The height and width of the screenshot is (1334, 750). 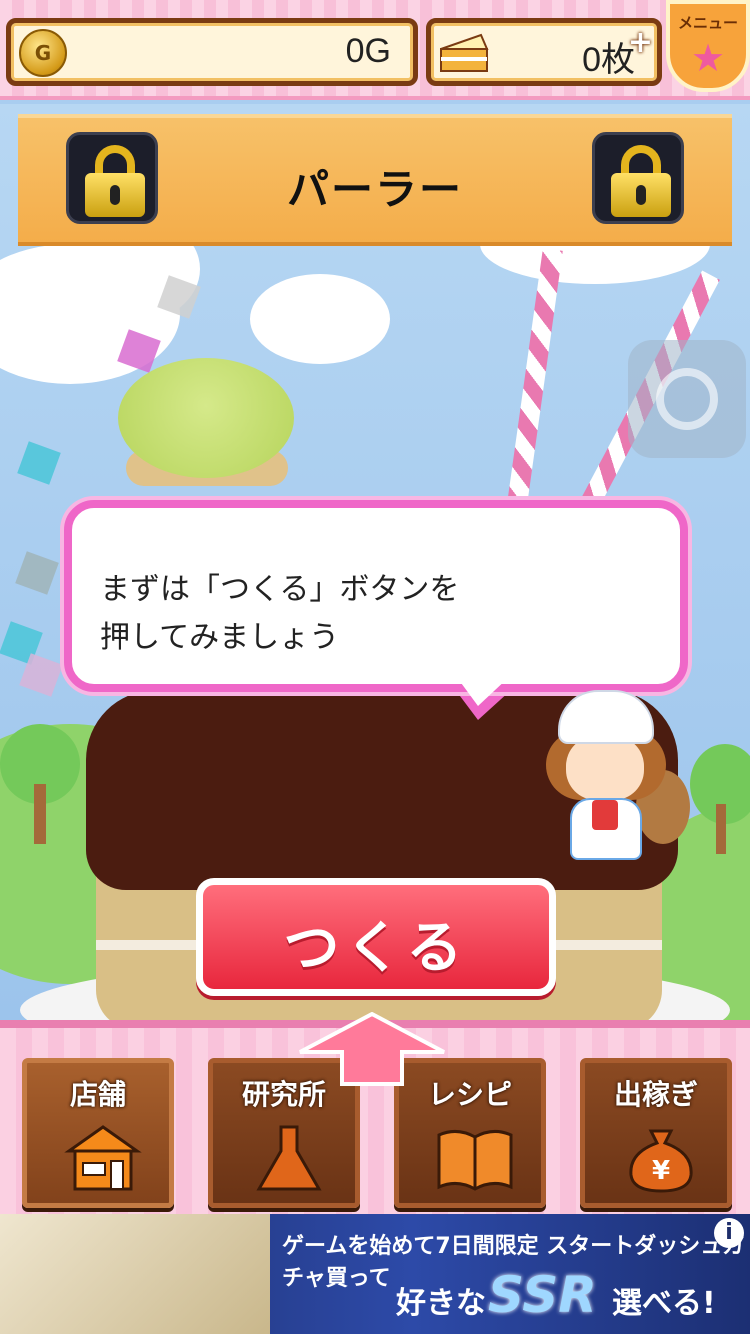 I want to click on make-button: つくる, so click(x=376, y=937).